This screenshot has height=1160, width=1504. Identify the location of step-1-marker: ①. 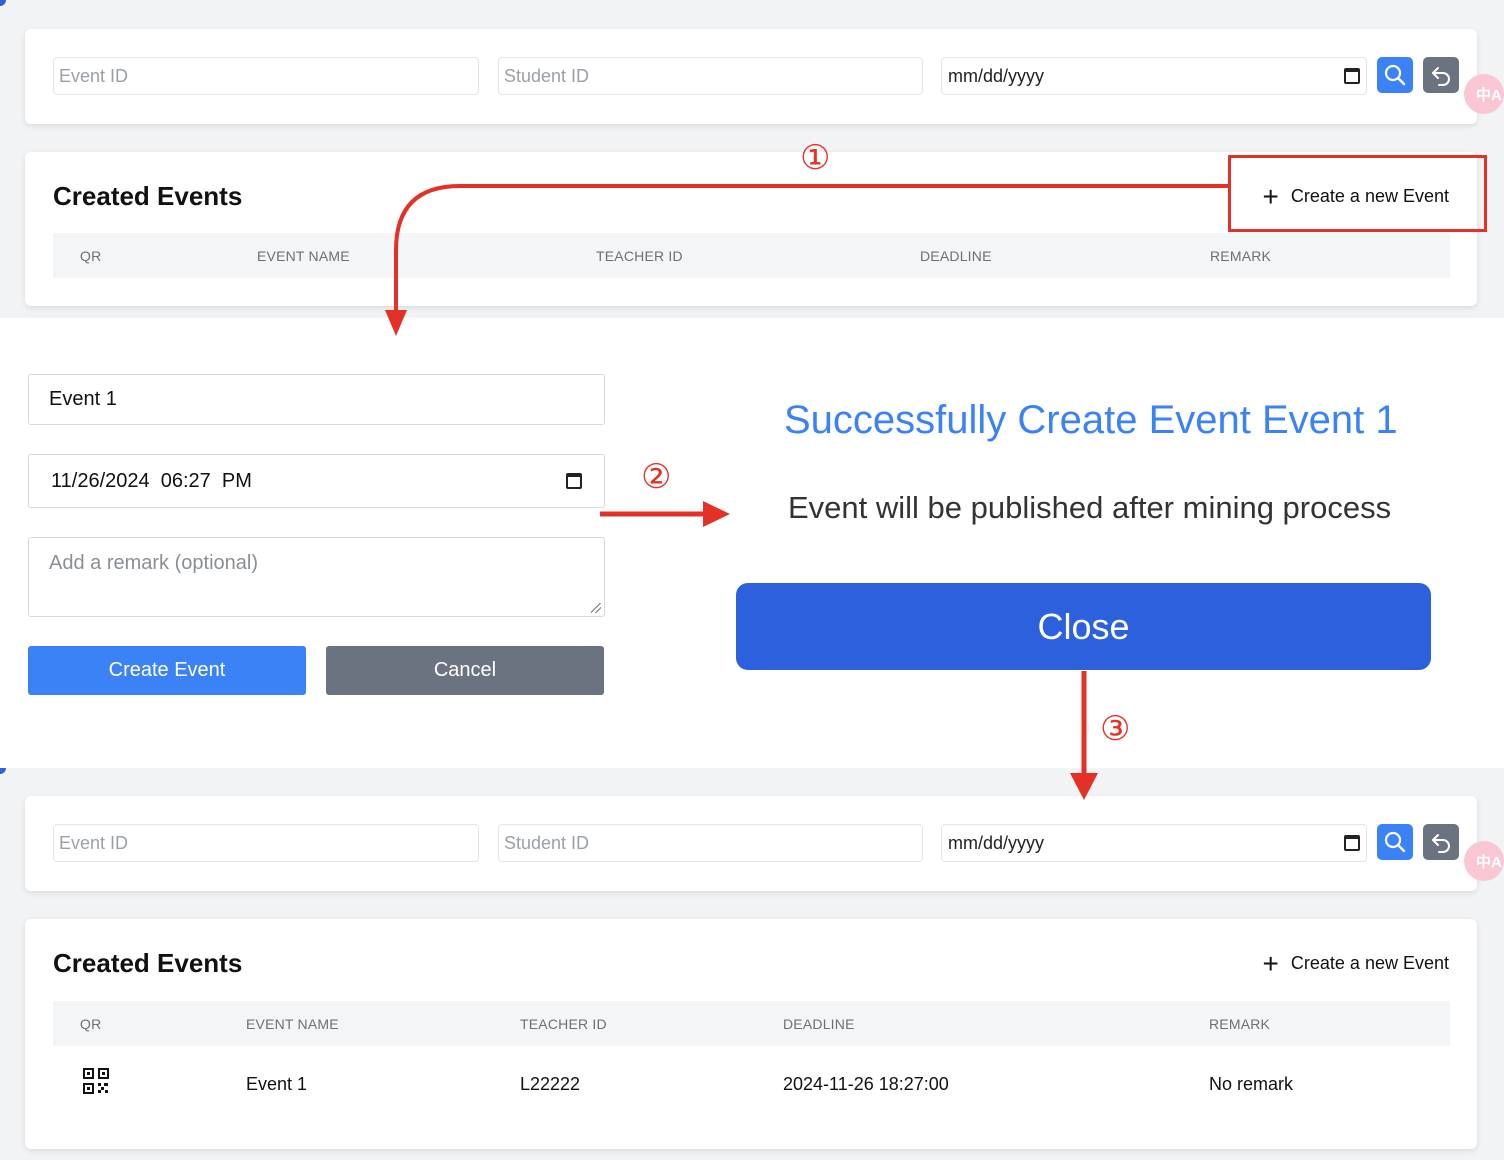
(815, 158).